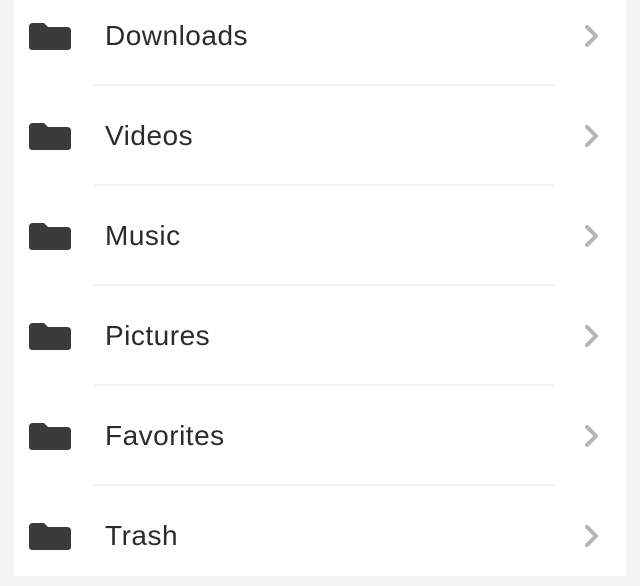 Image resolution: width=640 pixels, height=586 pixels. Describe the element at coordinates (165, 435) in the screenshot. I see `list-item-label: Favorites` at that location.